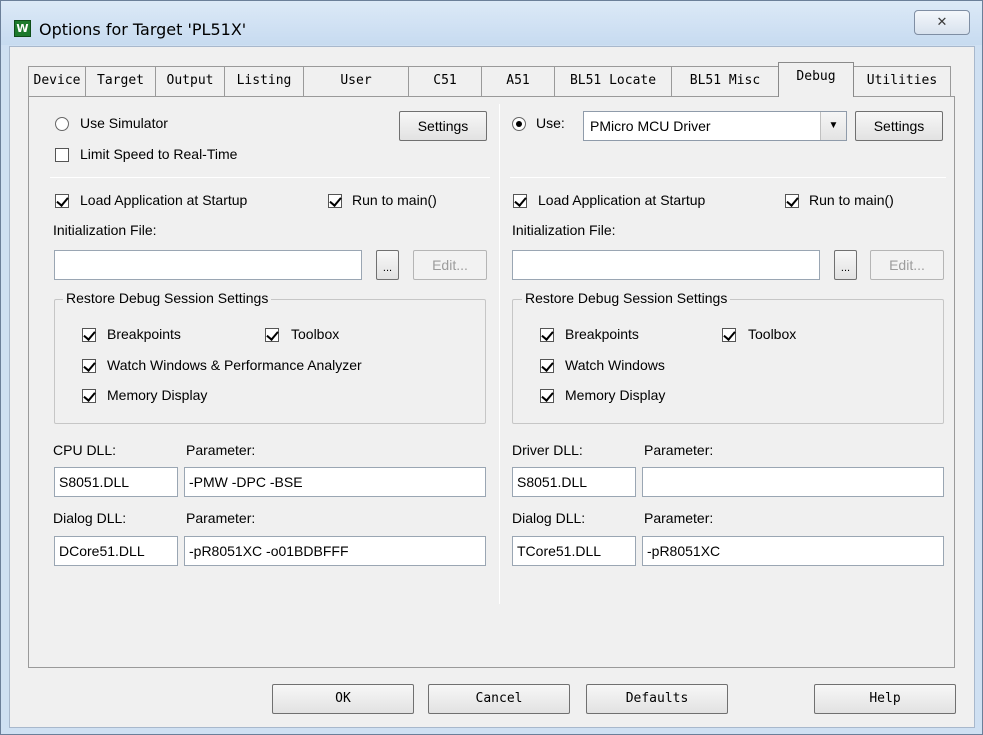  I want to click on right-init-file-input, so click(666, 265).